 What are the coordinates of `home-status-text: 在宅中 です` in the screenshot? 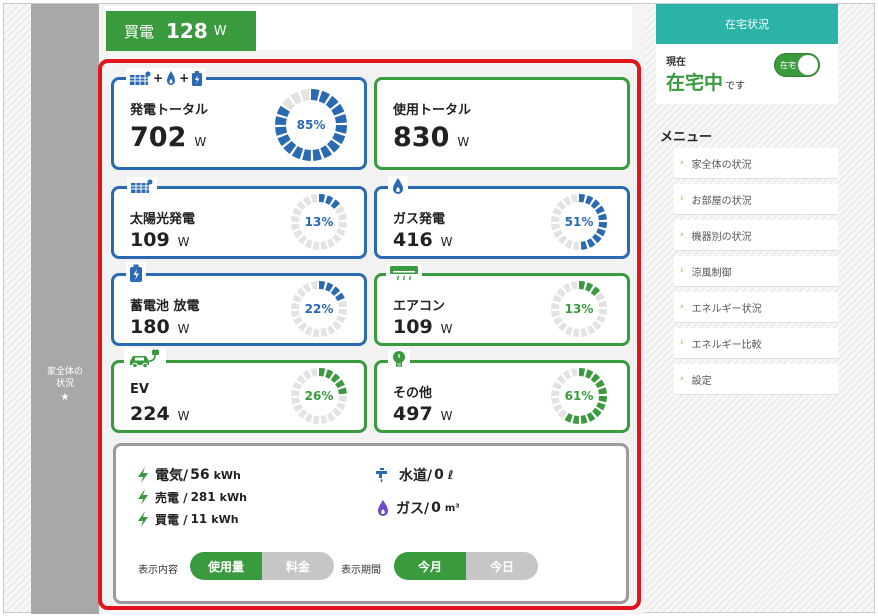 It's located at (706, 83).